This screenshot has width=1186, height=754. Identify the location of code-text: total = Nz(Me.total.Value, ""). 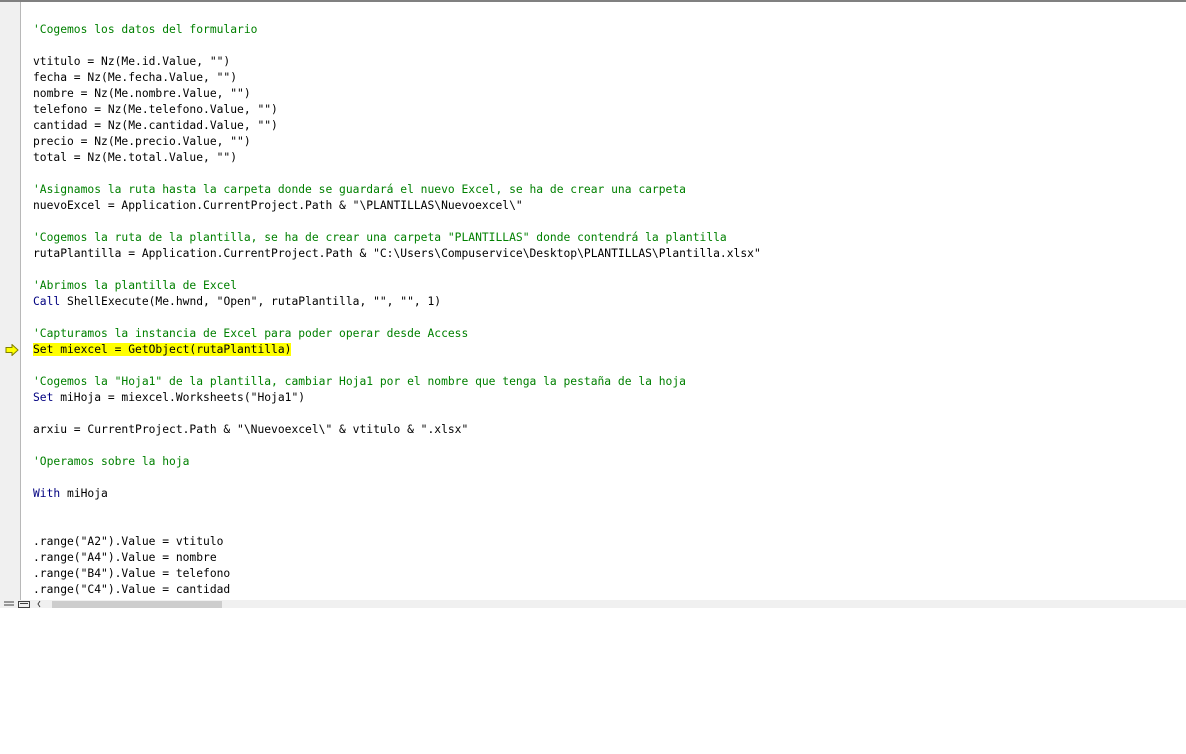
(135, 157).